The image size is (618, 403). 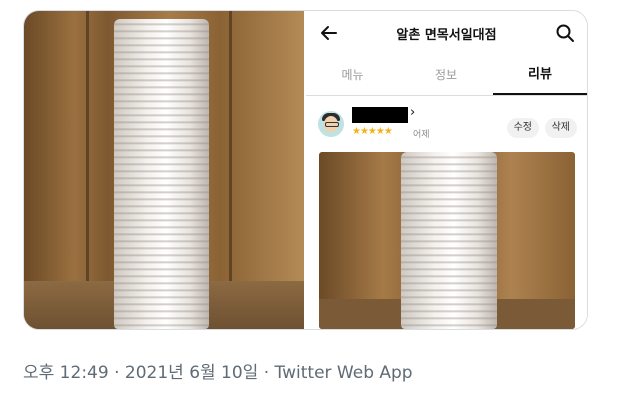 What do you see at coordinates (522, 128) in the screenshot?
I see `edit-button: 수정` at bounding box center [522, 128].